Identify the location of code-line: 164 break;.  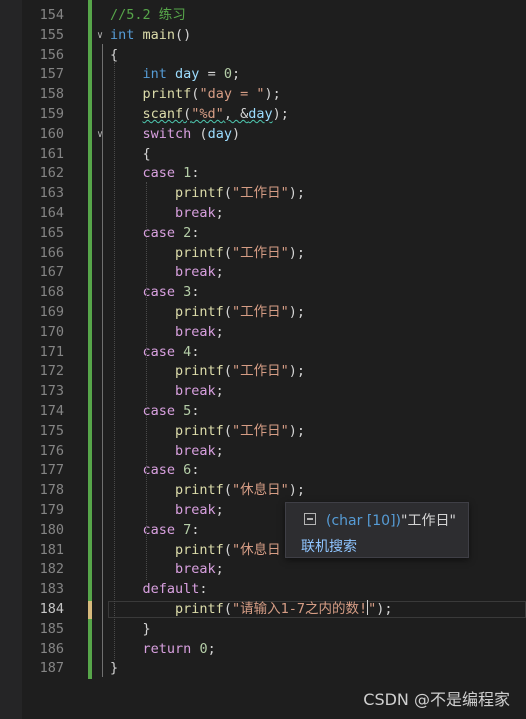
(263, 214).